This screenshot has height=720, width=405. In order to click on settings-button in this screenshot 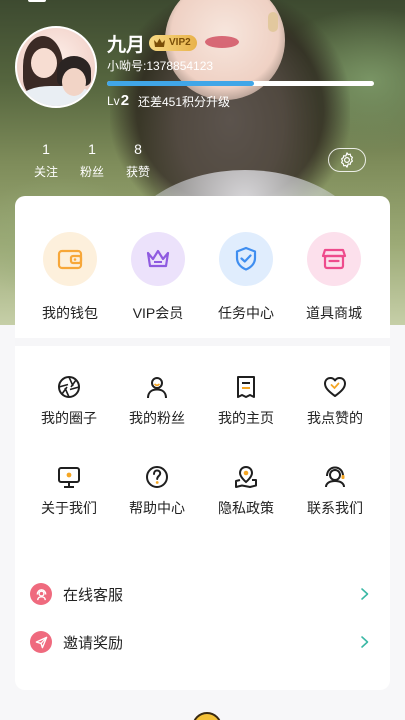, I will do `click(347, 160)`.